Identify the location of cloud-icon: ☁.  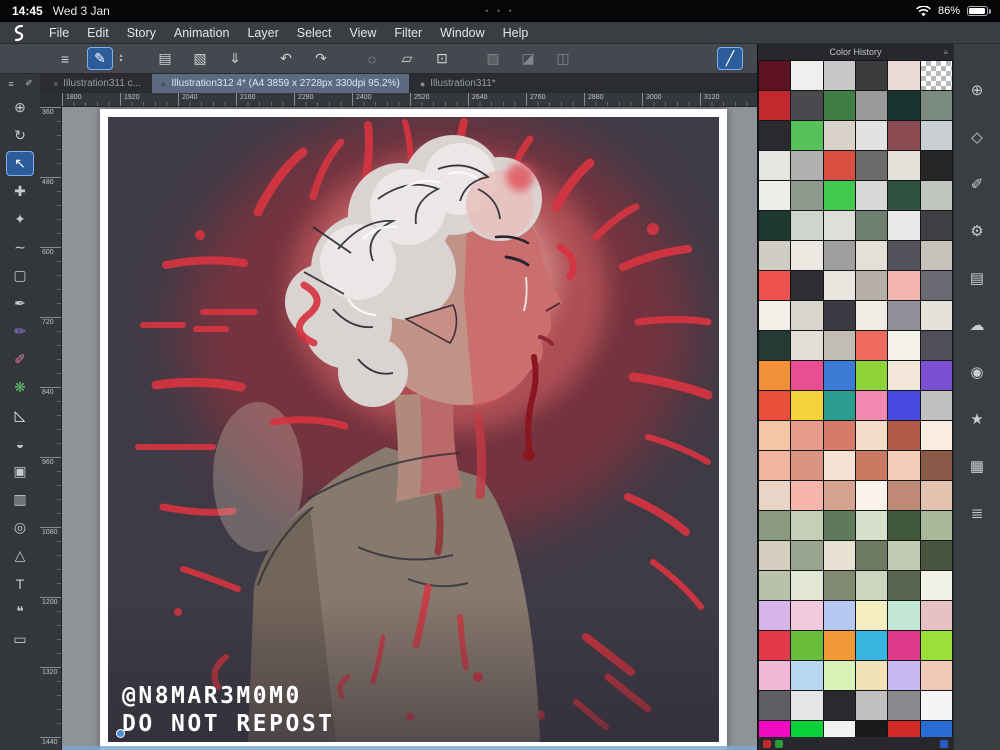
(977, 325).